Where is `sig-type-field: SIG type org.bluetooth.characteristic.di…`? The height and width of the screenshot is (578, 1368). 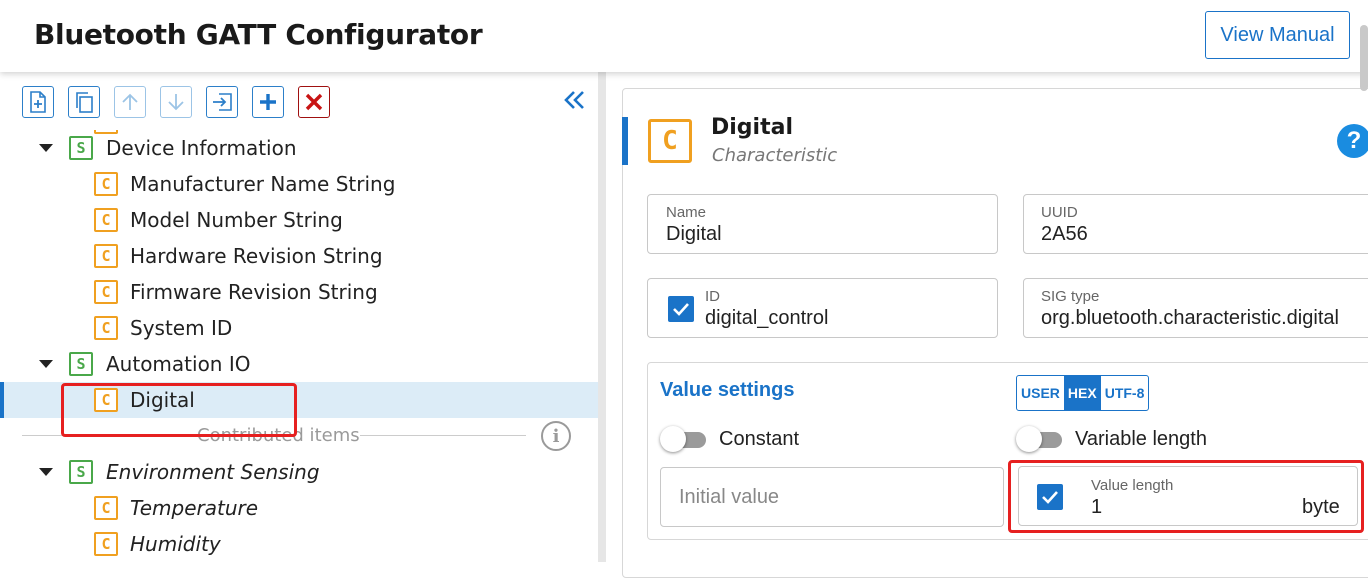 sig-type-field: SIG type org.bluetooth.characteristic.di… is located at coordinates (1195, 308).